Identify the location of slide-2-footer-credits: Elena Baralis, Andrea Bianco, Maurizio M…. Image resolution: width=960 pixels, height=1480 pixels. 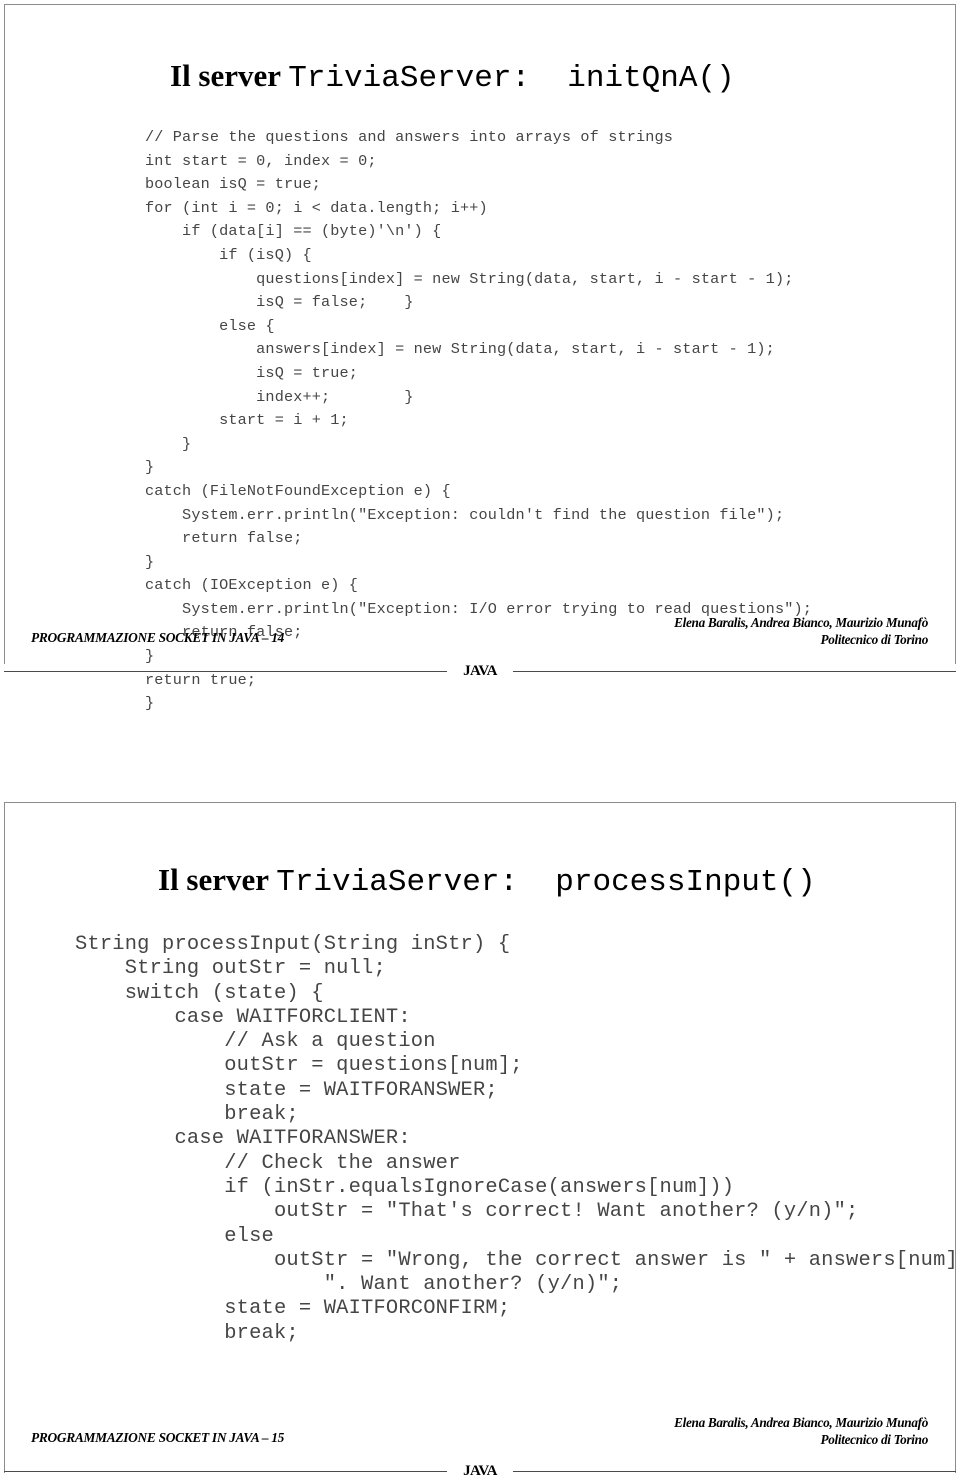
(801, 1431).